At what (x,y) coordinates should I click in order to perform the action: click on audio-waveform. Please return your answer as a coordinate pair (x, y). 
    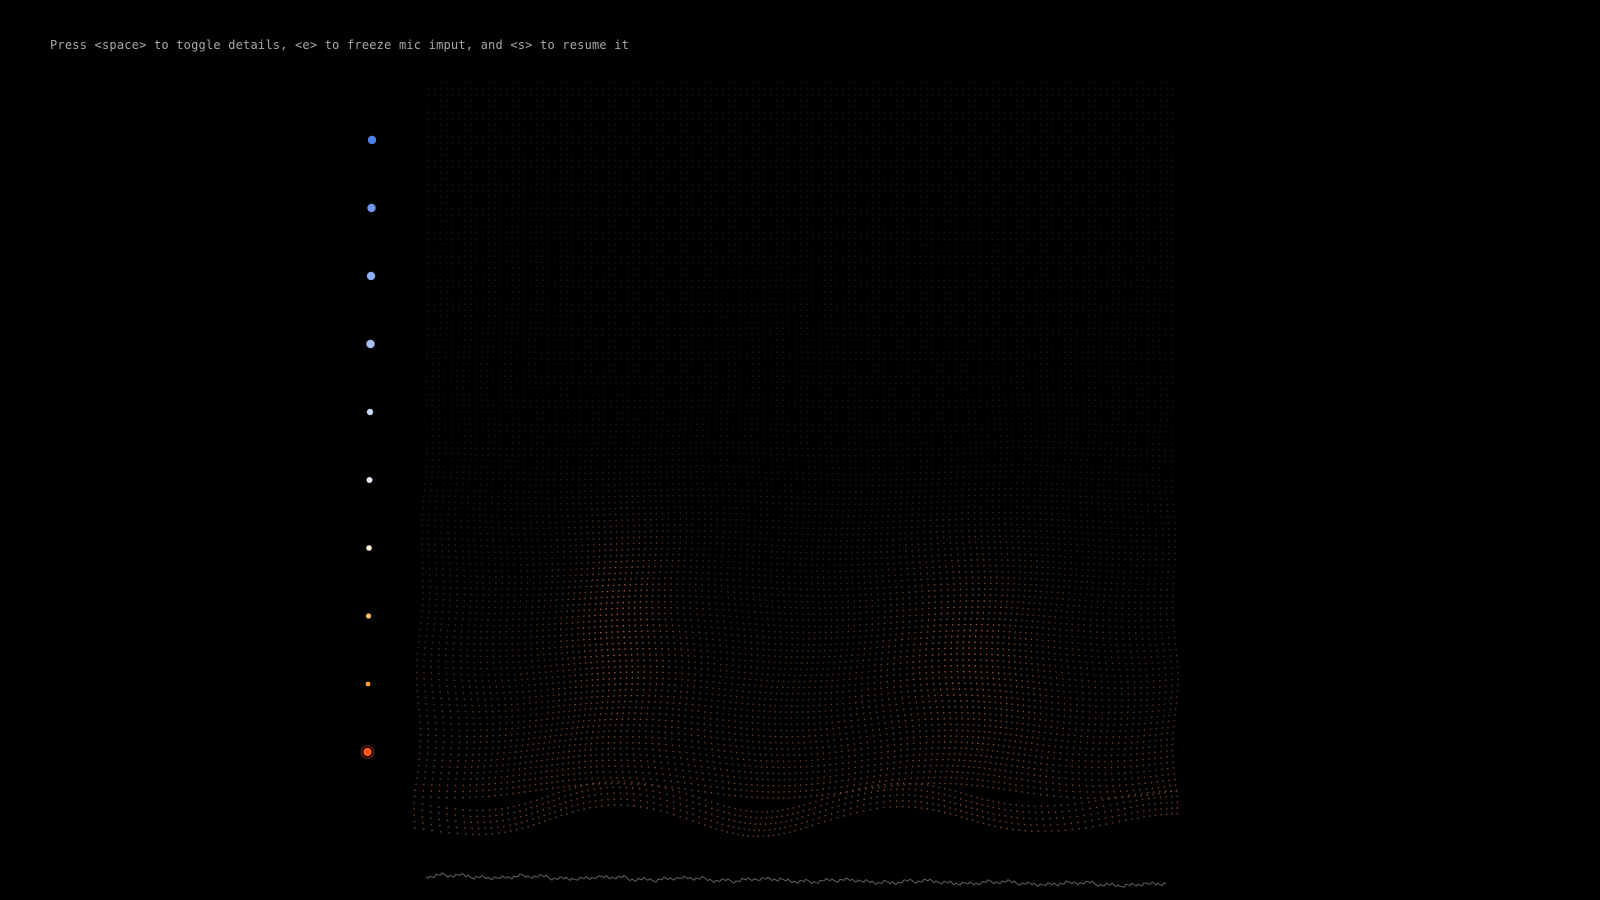
    Looking at the image, I should click on (796, 880).